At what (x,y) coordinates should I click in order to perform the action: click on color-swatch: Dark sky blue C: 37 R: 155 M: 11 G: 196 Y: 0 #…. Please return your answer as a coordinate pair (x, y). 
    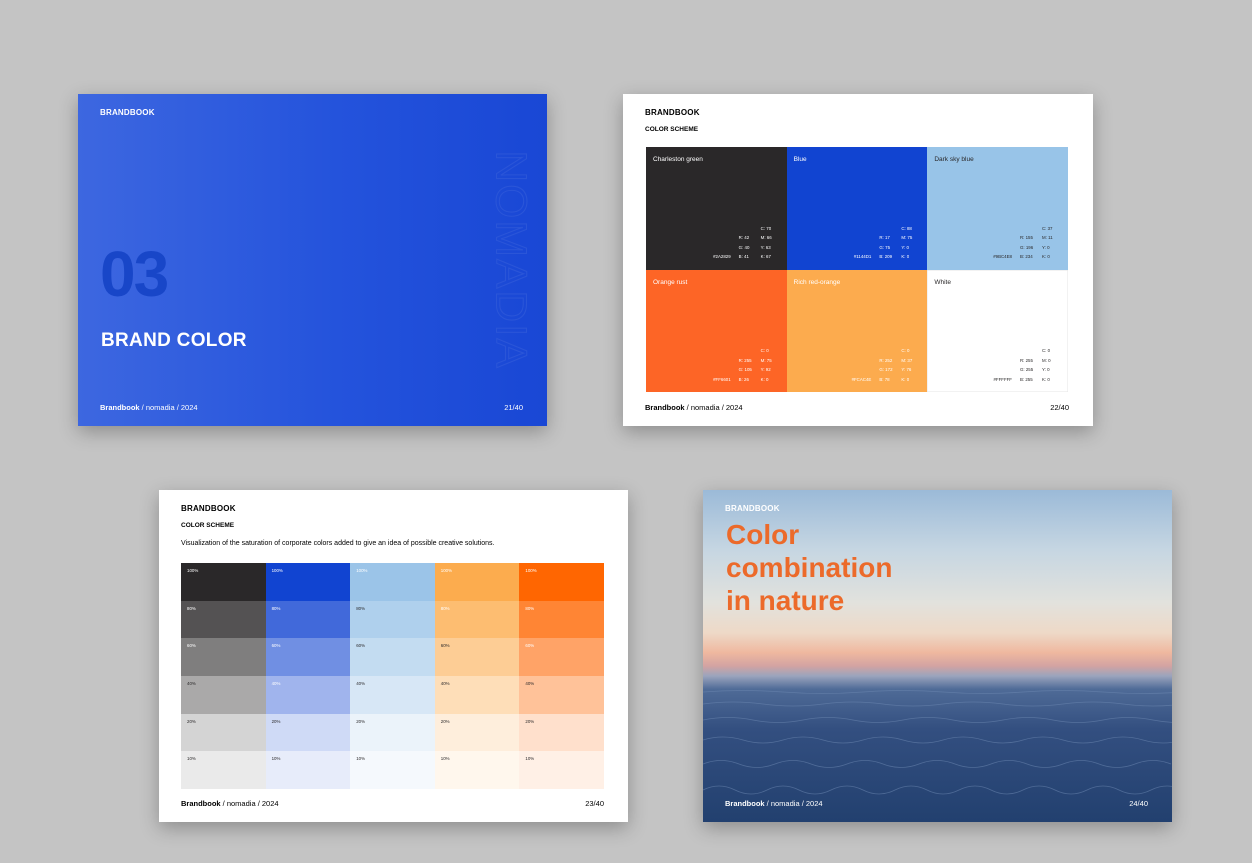
    Looking at the image, I should click on (997, 208).